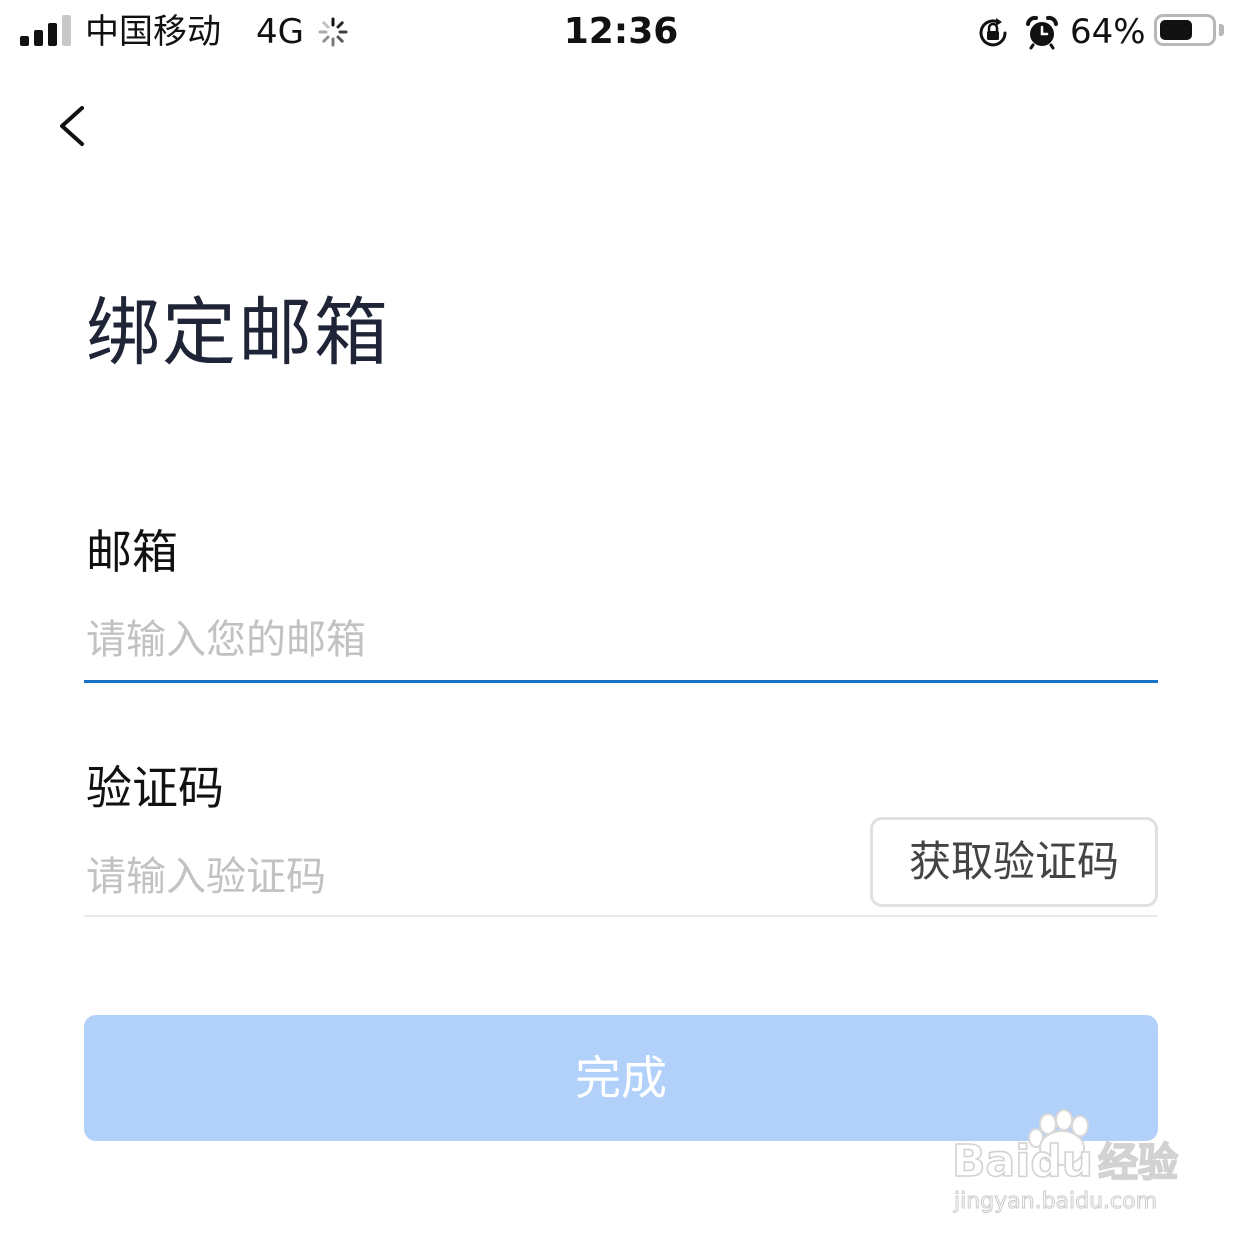  What do you see at coordinates (621, 681) in the screenshot?
I see `email-input-underline` at bounding box center [621, 681].